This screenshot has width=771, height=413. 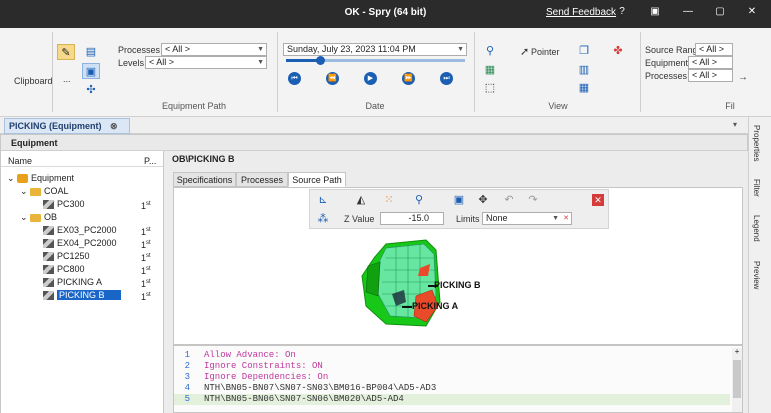 What do you see at coordinates (737, 352) in the screenshot?
I see `scroll-plus-icon: +` at bounding box center [737, 352].